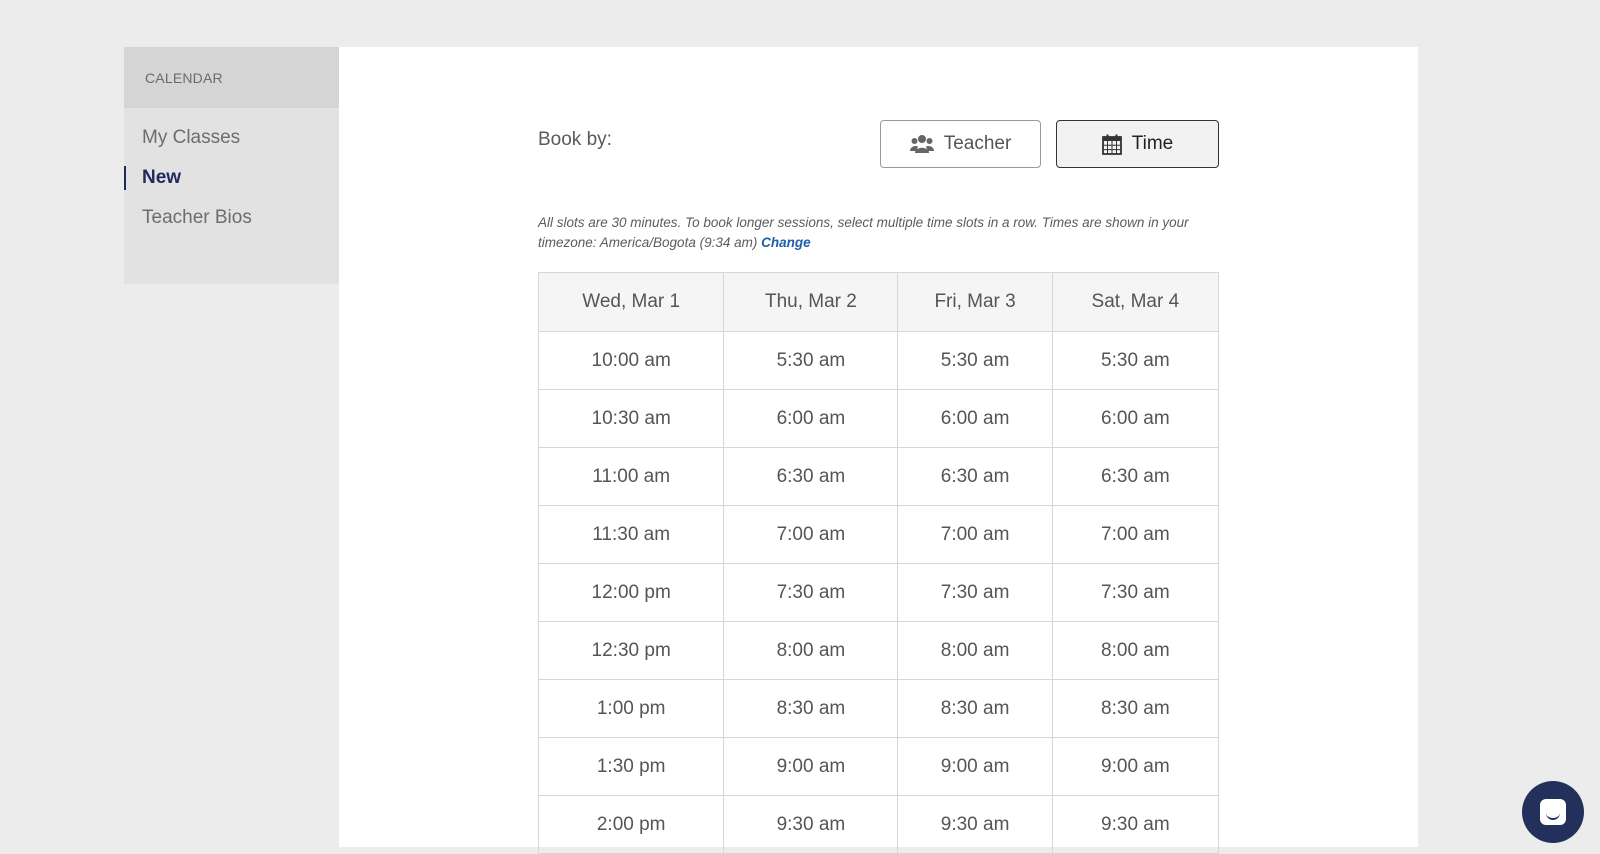  Describe the element at coordinates (631, 476) in the screenshot. I see `time-slot: 11:00 am` at that location.